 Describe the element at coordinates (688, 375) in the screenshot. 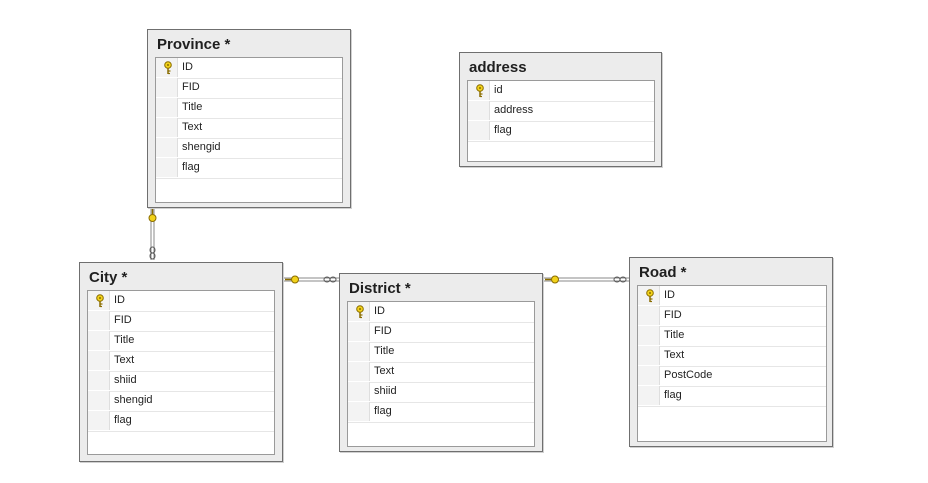

I see `column-name: PostCode` at that location.